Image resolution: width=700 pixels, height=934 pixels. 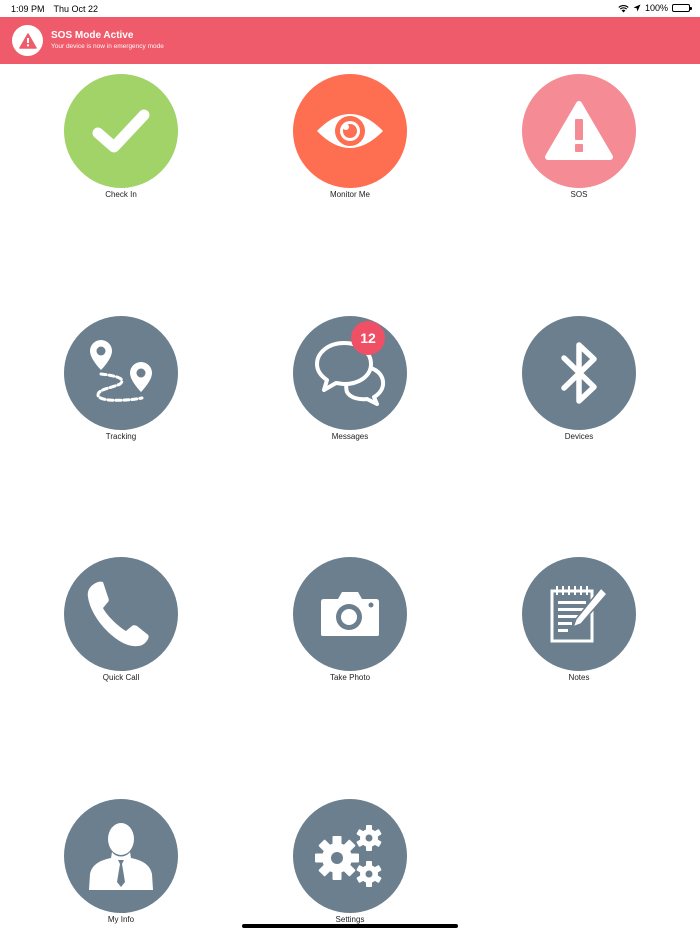 I want to click on tile-label: Monitor Me, so click(x=349, y=194).